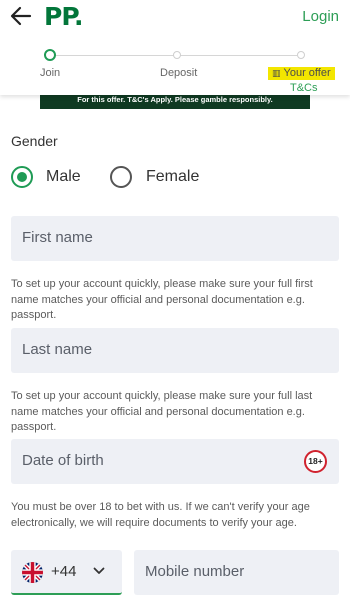 This screenshot has width=350, height=600. What do you see at coordinates (175, 461) in the screenshot?
I see `date-of-birth-field: Date of birth 18+` at bounding box center [175, 461].